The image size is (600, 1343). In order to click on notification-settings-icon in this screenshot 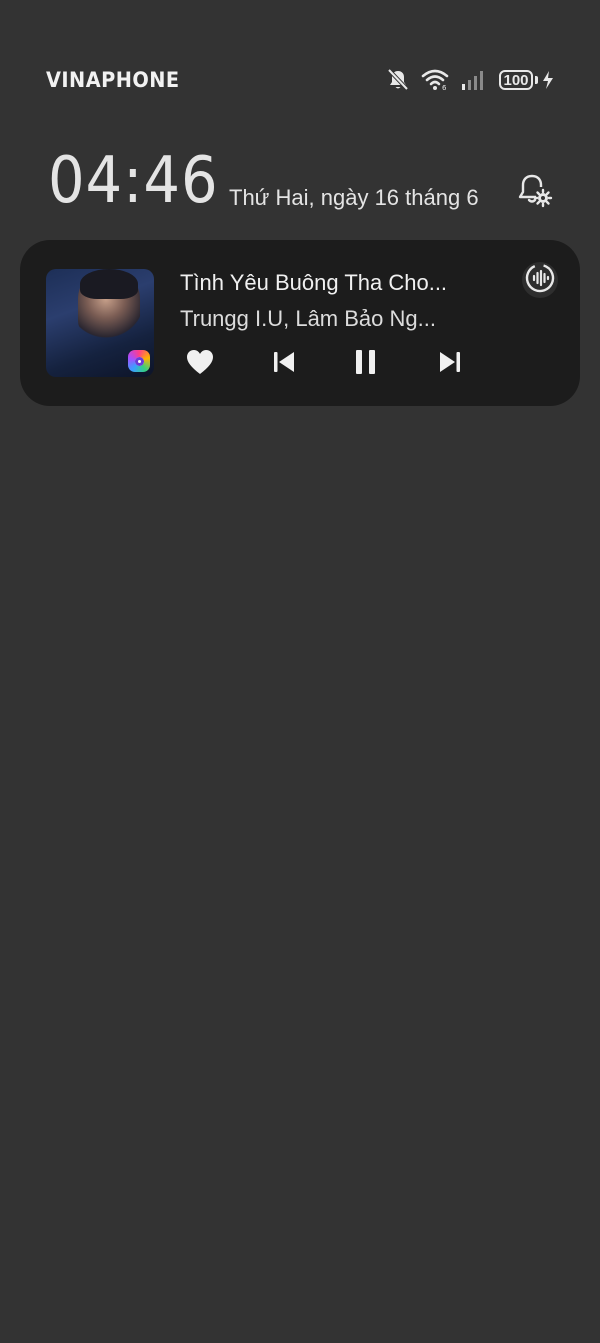, I will do `click(534, 190)`.